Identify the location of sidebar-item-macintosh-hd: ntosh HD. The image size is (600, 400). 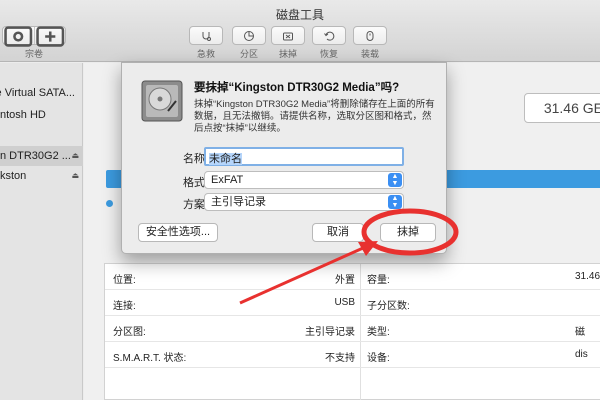
(41, 115).